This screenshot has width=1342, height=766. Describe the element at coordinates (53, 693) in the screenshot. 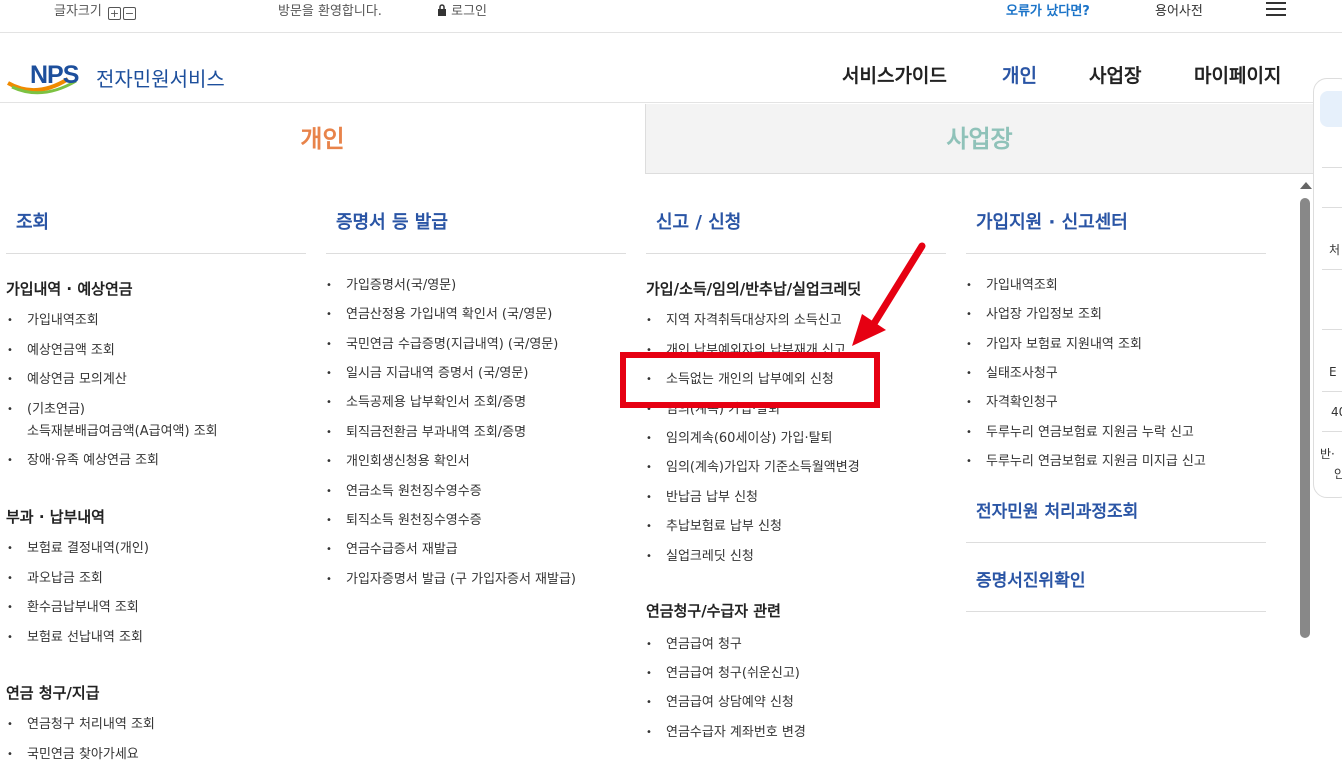

I see `section-title: 연금 청구/지급` at that location.